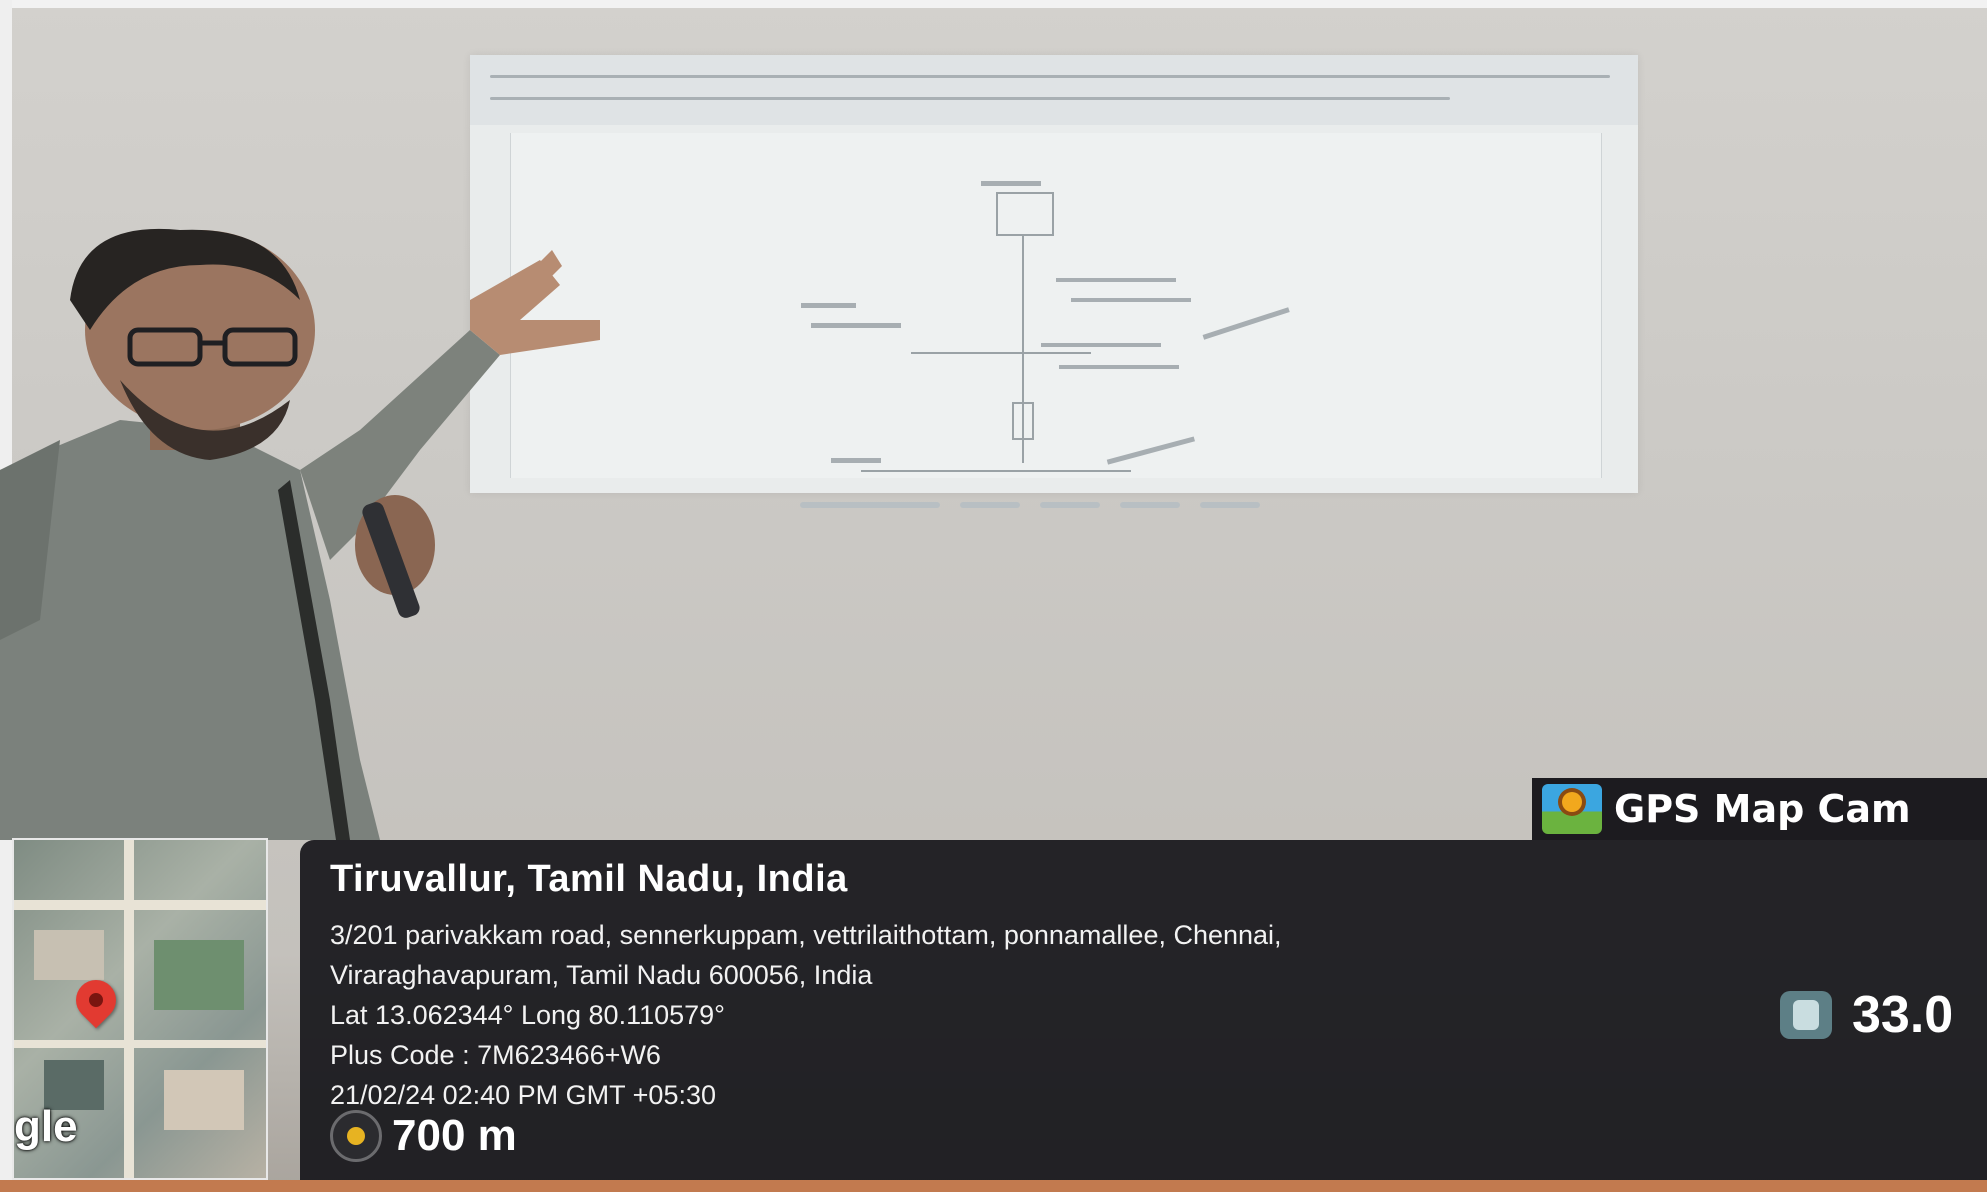  Describe the element at coordinates (993, 1186) in the screenshot. I see `bottom-edge` at that location.